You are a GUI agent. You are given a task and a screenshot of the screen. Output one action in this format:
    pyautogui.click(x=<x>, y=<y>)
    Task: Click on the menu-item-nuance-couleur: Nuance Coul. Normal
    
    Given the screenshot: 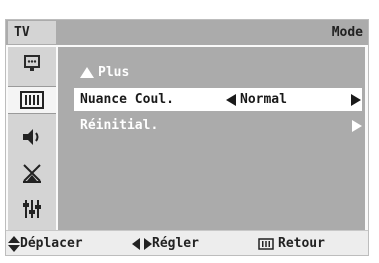 What is the action you would take?
    pyautogui.click(x=218, y=99)
    